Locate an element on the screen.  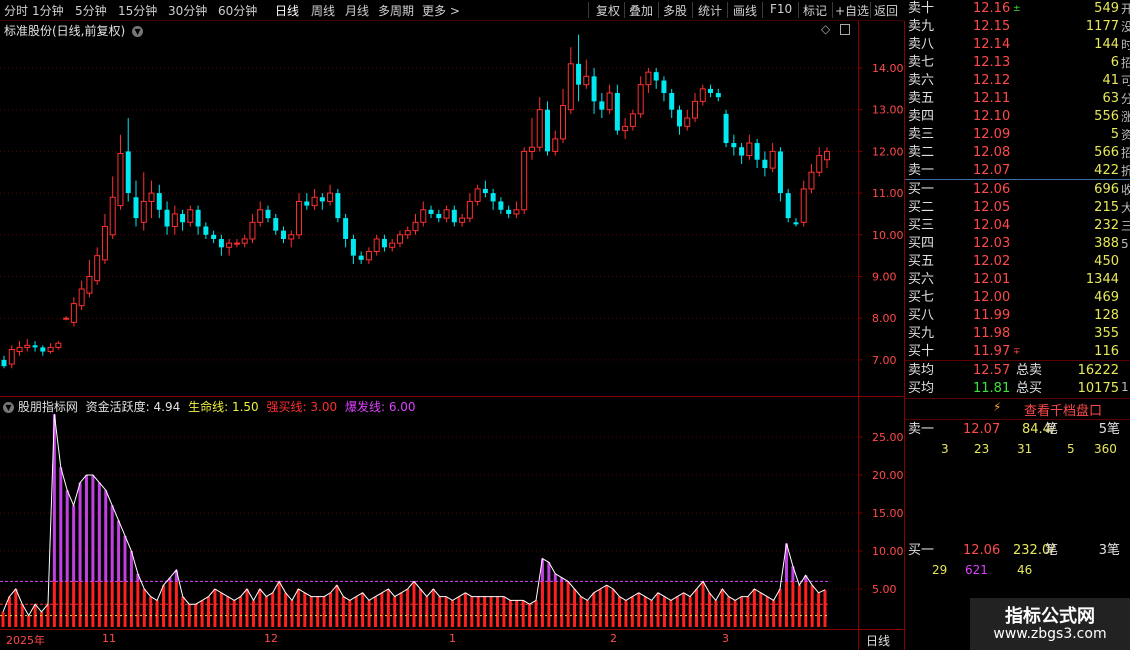
clipped-side-text: 收 is located at coordinates (1125, 190).